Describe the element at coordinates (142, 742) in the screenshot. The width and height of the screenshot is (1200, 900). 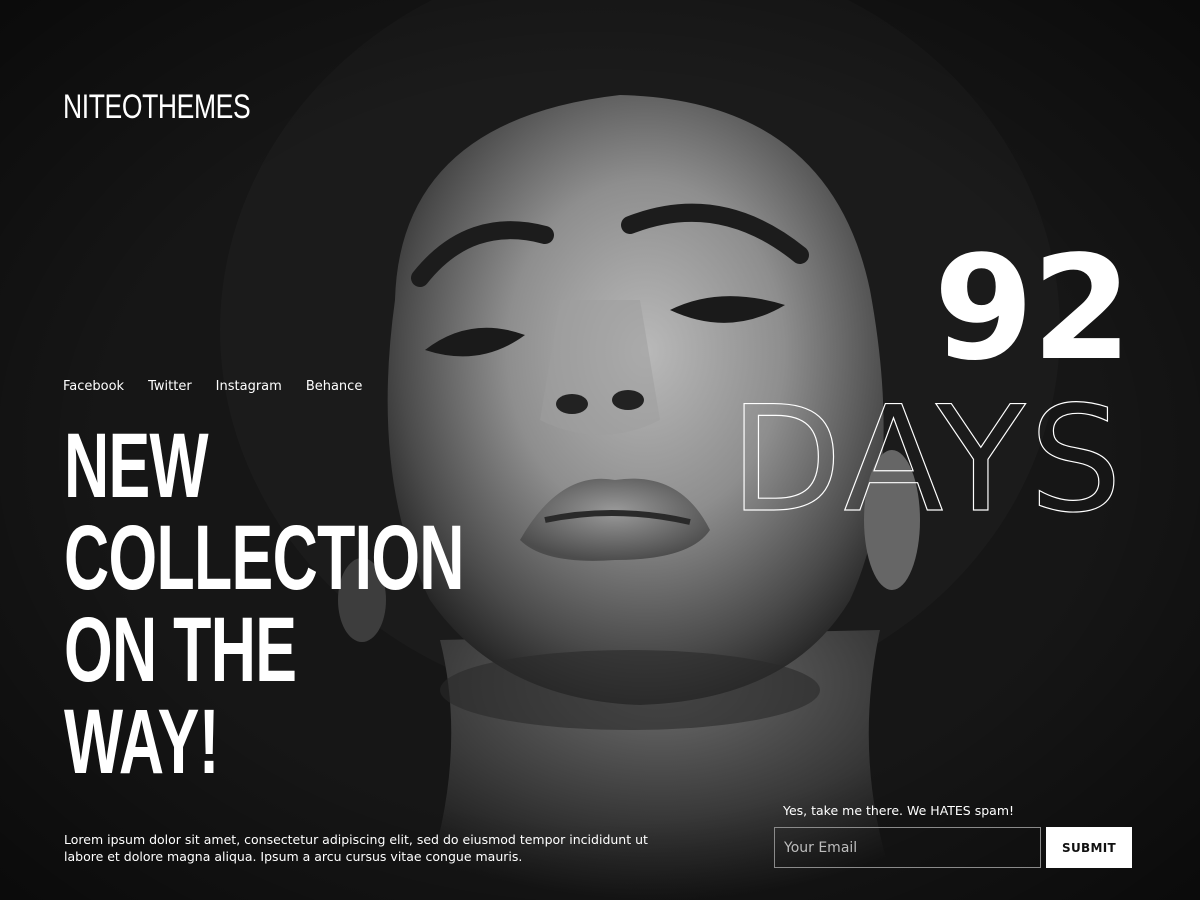
I see `headline-line: WAY!` at that location.